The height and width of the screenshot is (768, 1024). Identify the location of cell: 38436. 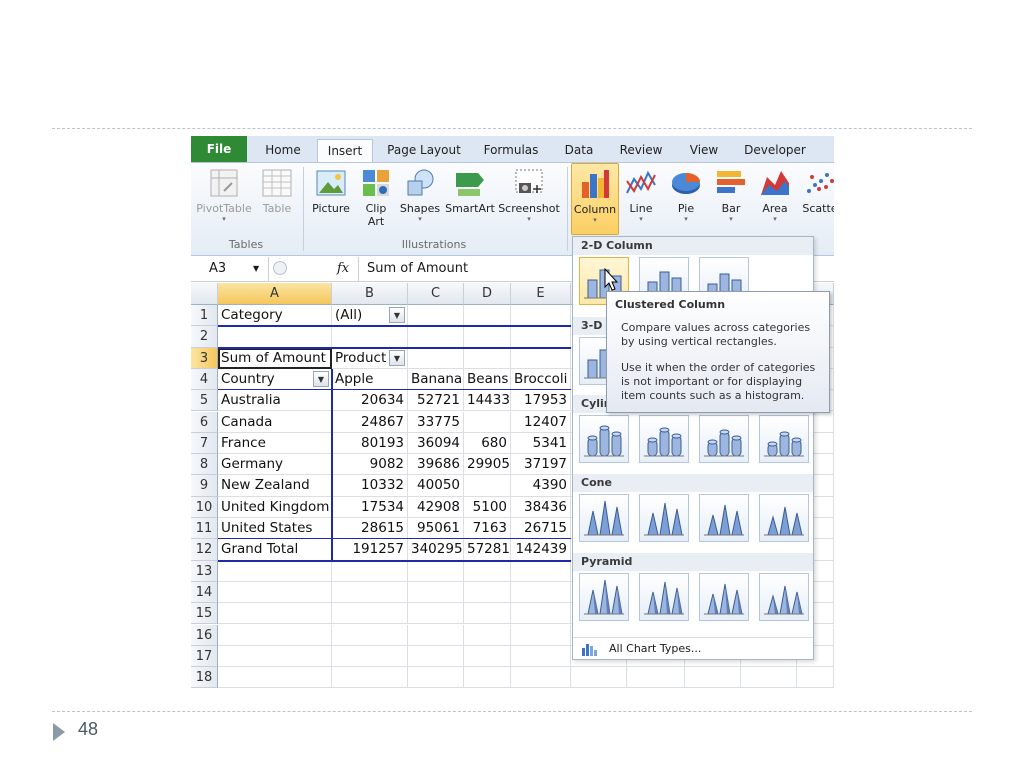
(541, 507).